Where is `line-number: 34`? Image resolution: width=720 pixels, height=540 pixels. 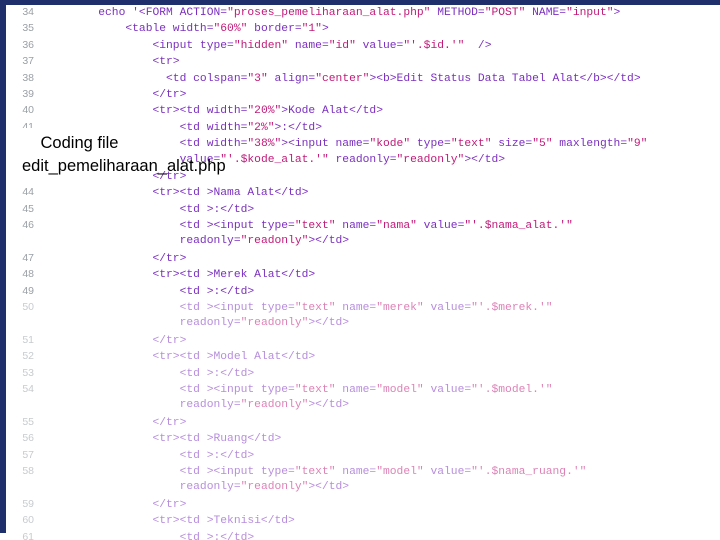 line-number: 34 is located at coordinates (28, 12).